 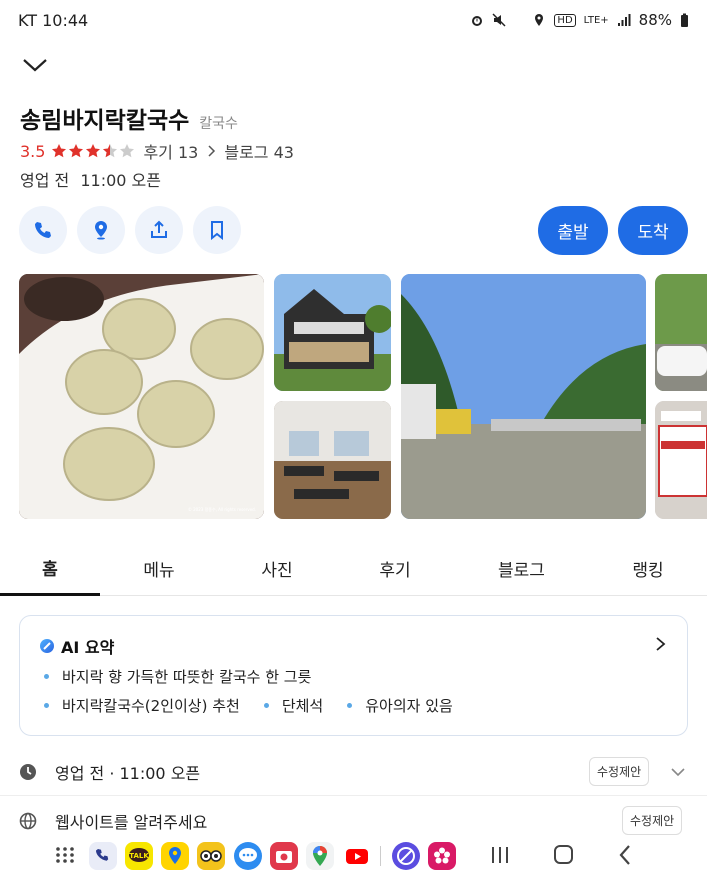 I want to click on website-row: 웹사이트를 알려주세요, so click(x=354, y=821).